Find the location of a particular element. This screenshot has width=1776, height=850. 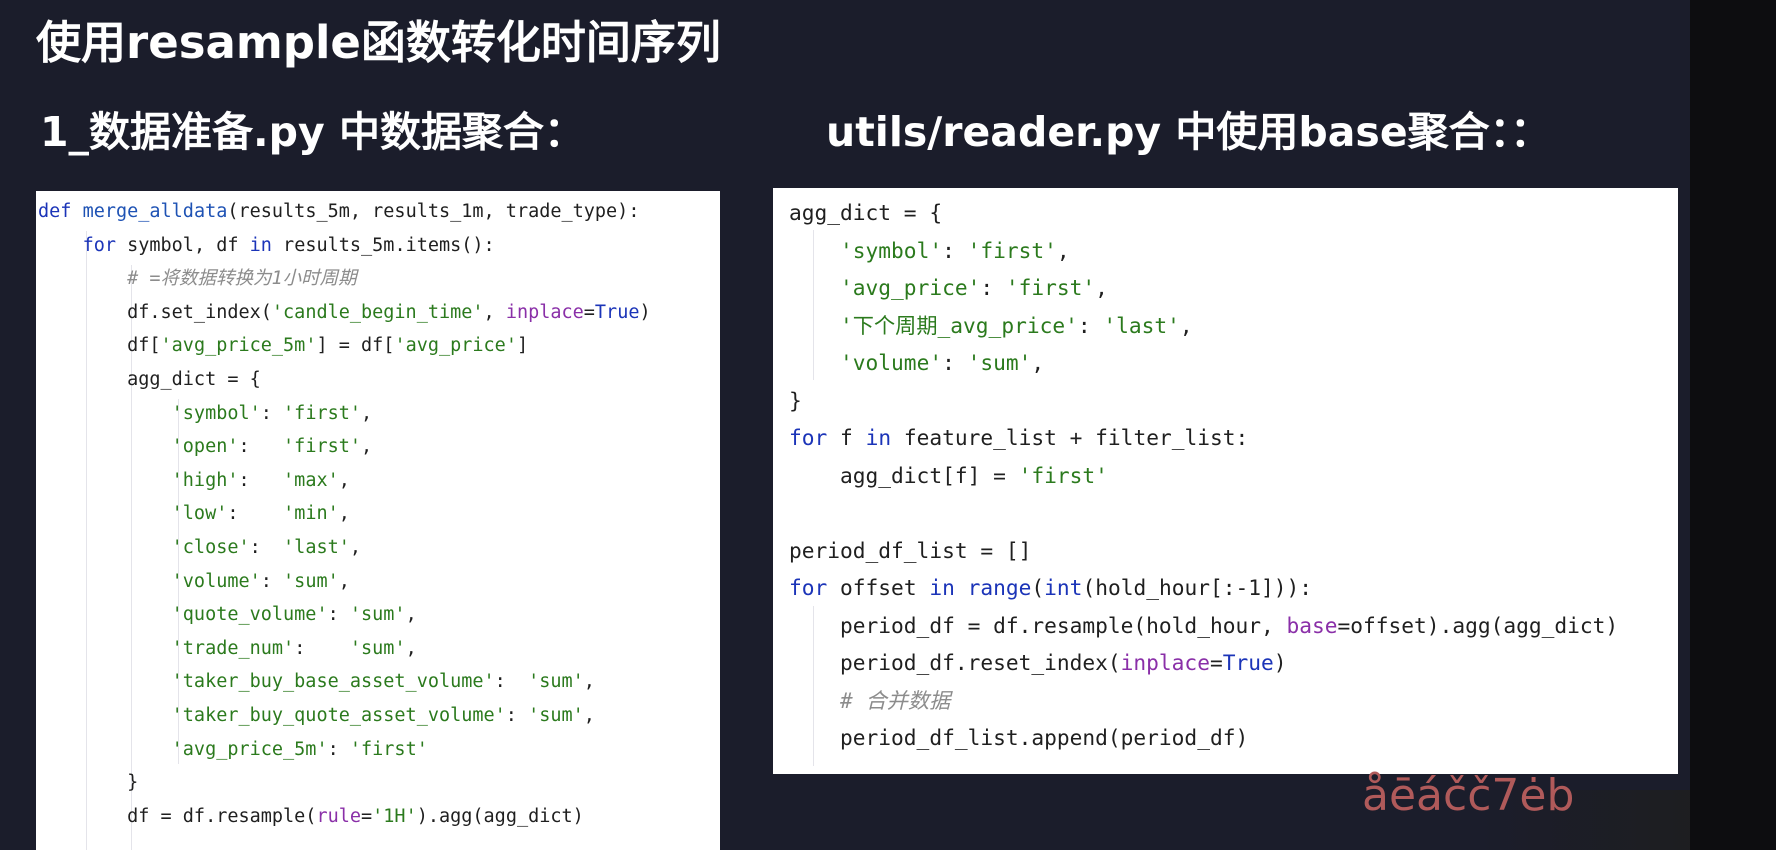

code-token-kw: def is located at coordinates (60, 211).